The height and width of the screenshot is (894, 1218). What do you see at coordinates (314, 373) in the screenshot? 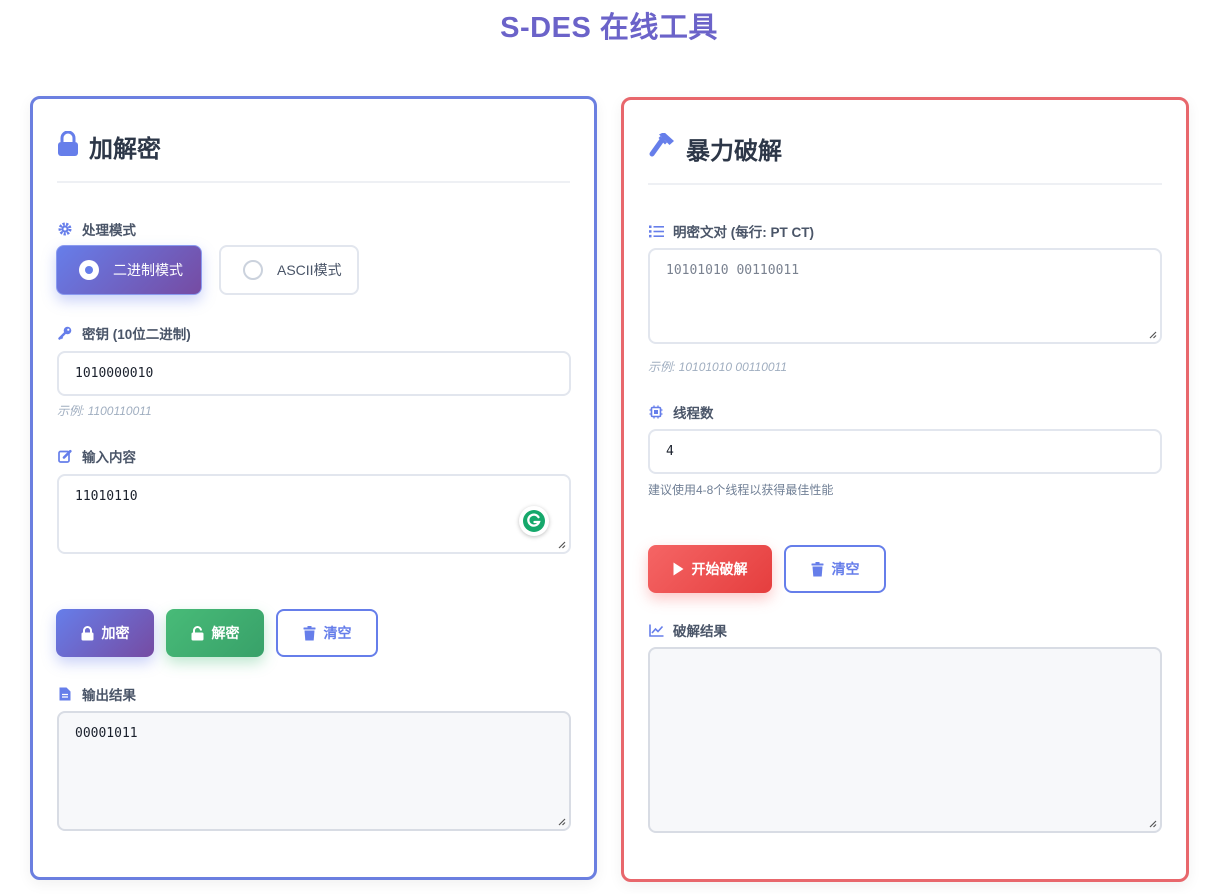
I see `key-input: 1010000010` at bounding box center [314, 373].